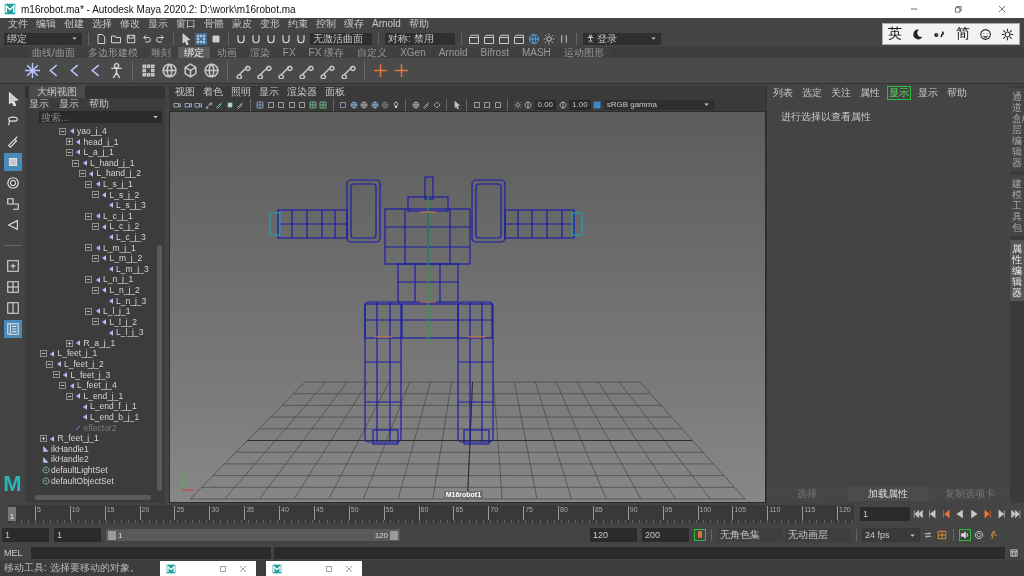 This screenshot has width=1024, height=576. Describe the element at coordinates (613, 535) in the screenshot. I see `playback-end-field: 120` at that location.